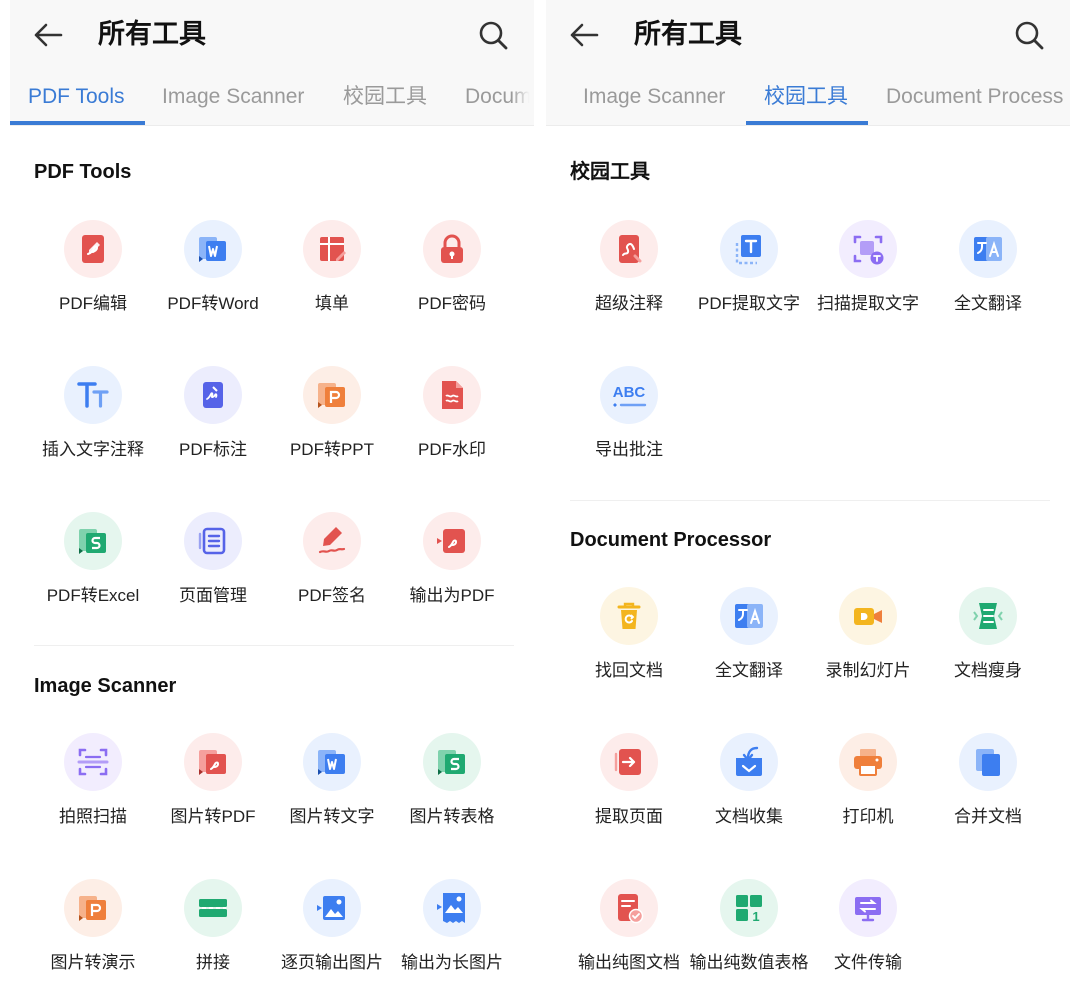 Image resolution: width=1080 pixels, height=988 pixels. What do you see at coordinates (629, 616) in the screenshot?
I see `recover-doc-icon` at bounding box center [629, 616].